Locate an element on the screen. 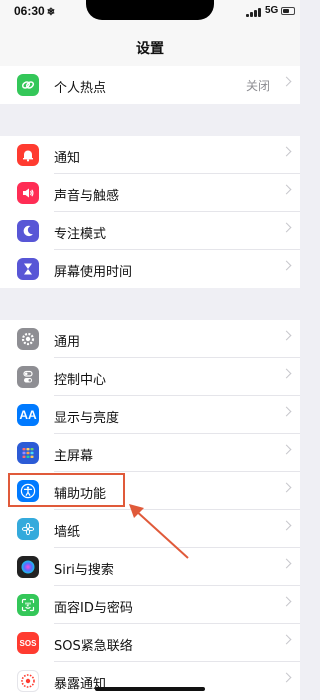  settings-row-label: 通用 is located at coordinates (67, 342).